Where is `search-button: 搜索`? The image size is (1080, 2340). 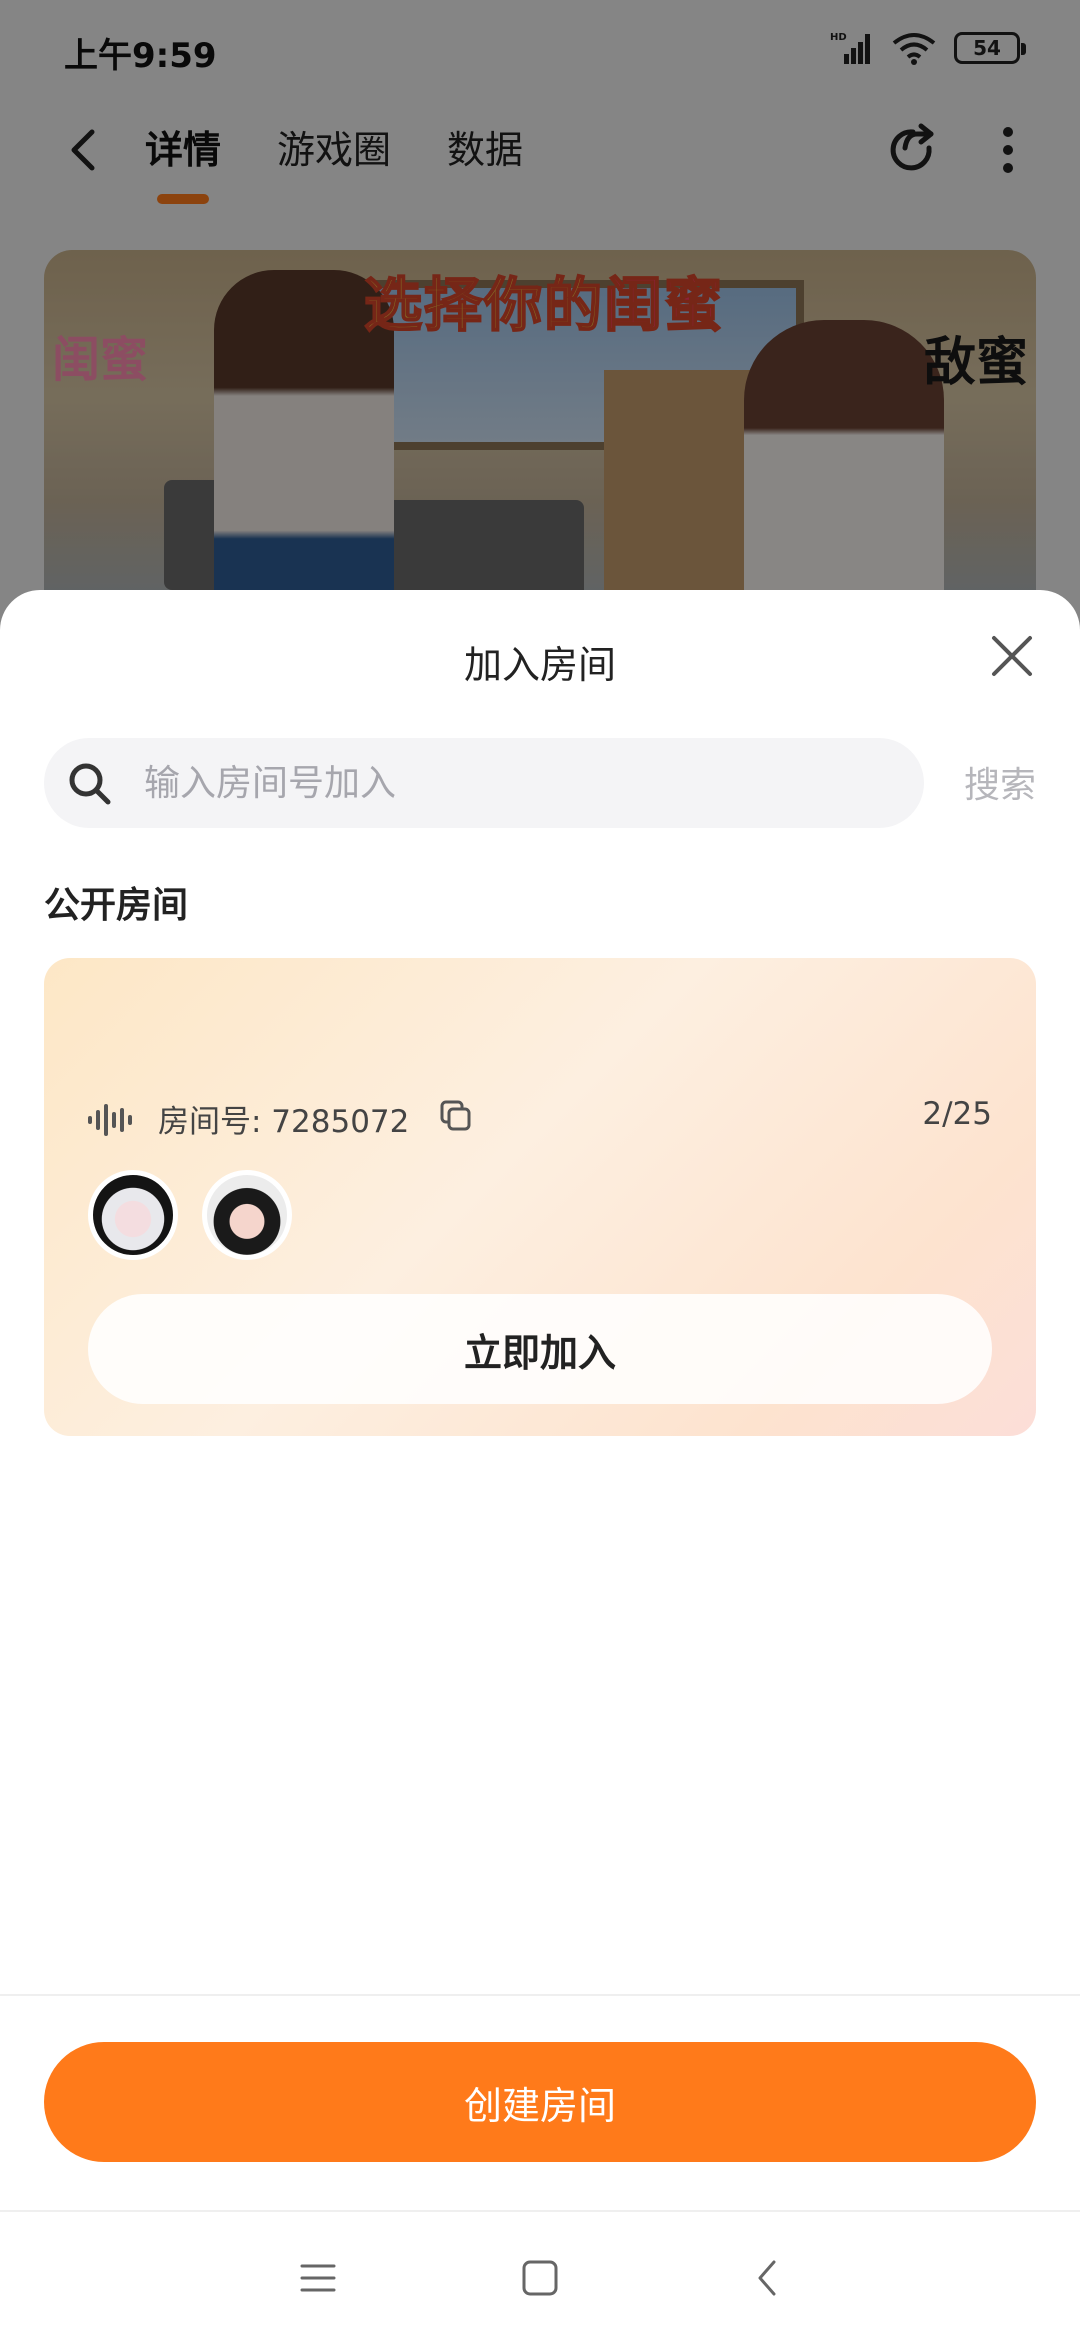 search-button: 搜索 is located at coordinates (1000, 782).